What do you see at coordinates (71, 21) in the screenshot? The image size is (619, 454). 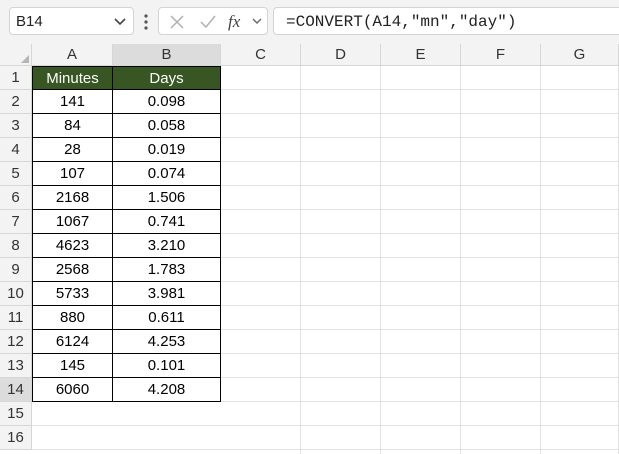 I see `name-box: B14` at bounding box center [71, 21].